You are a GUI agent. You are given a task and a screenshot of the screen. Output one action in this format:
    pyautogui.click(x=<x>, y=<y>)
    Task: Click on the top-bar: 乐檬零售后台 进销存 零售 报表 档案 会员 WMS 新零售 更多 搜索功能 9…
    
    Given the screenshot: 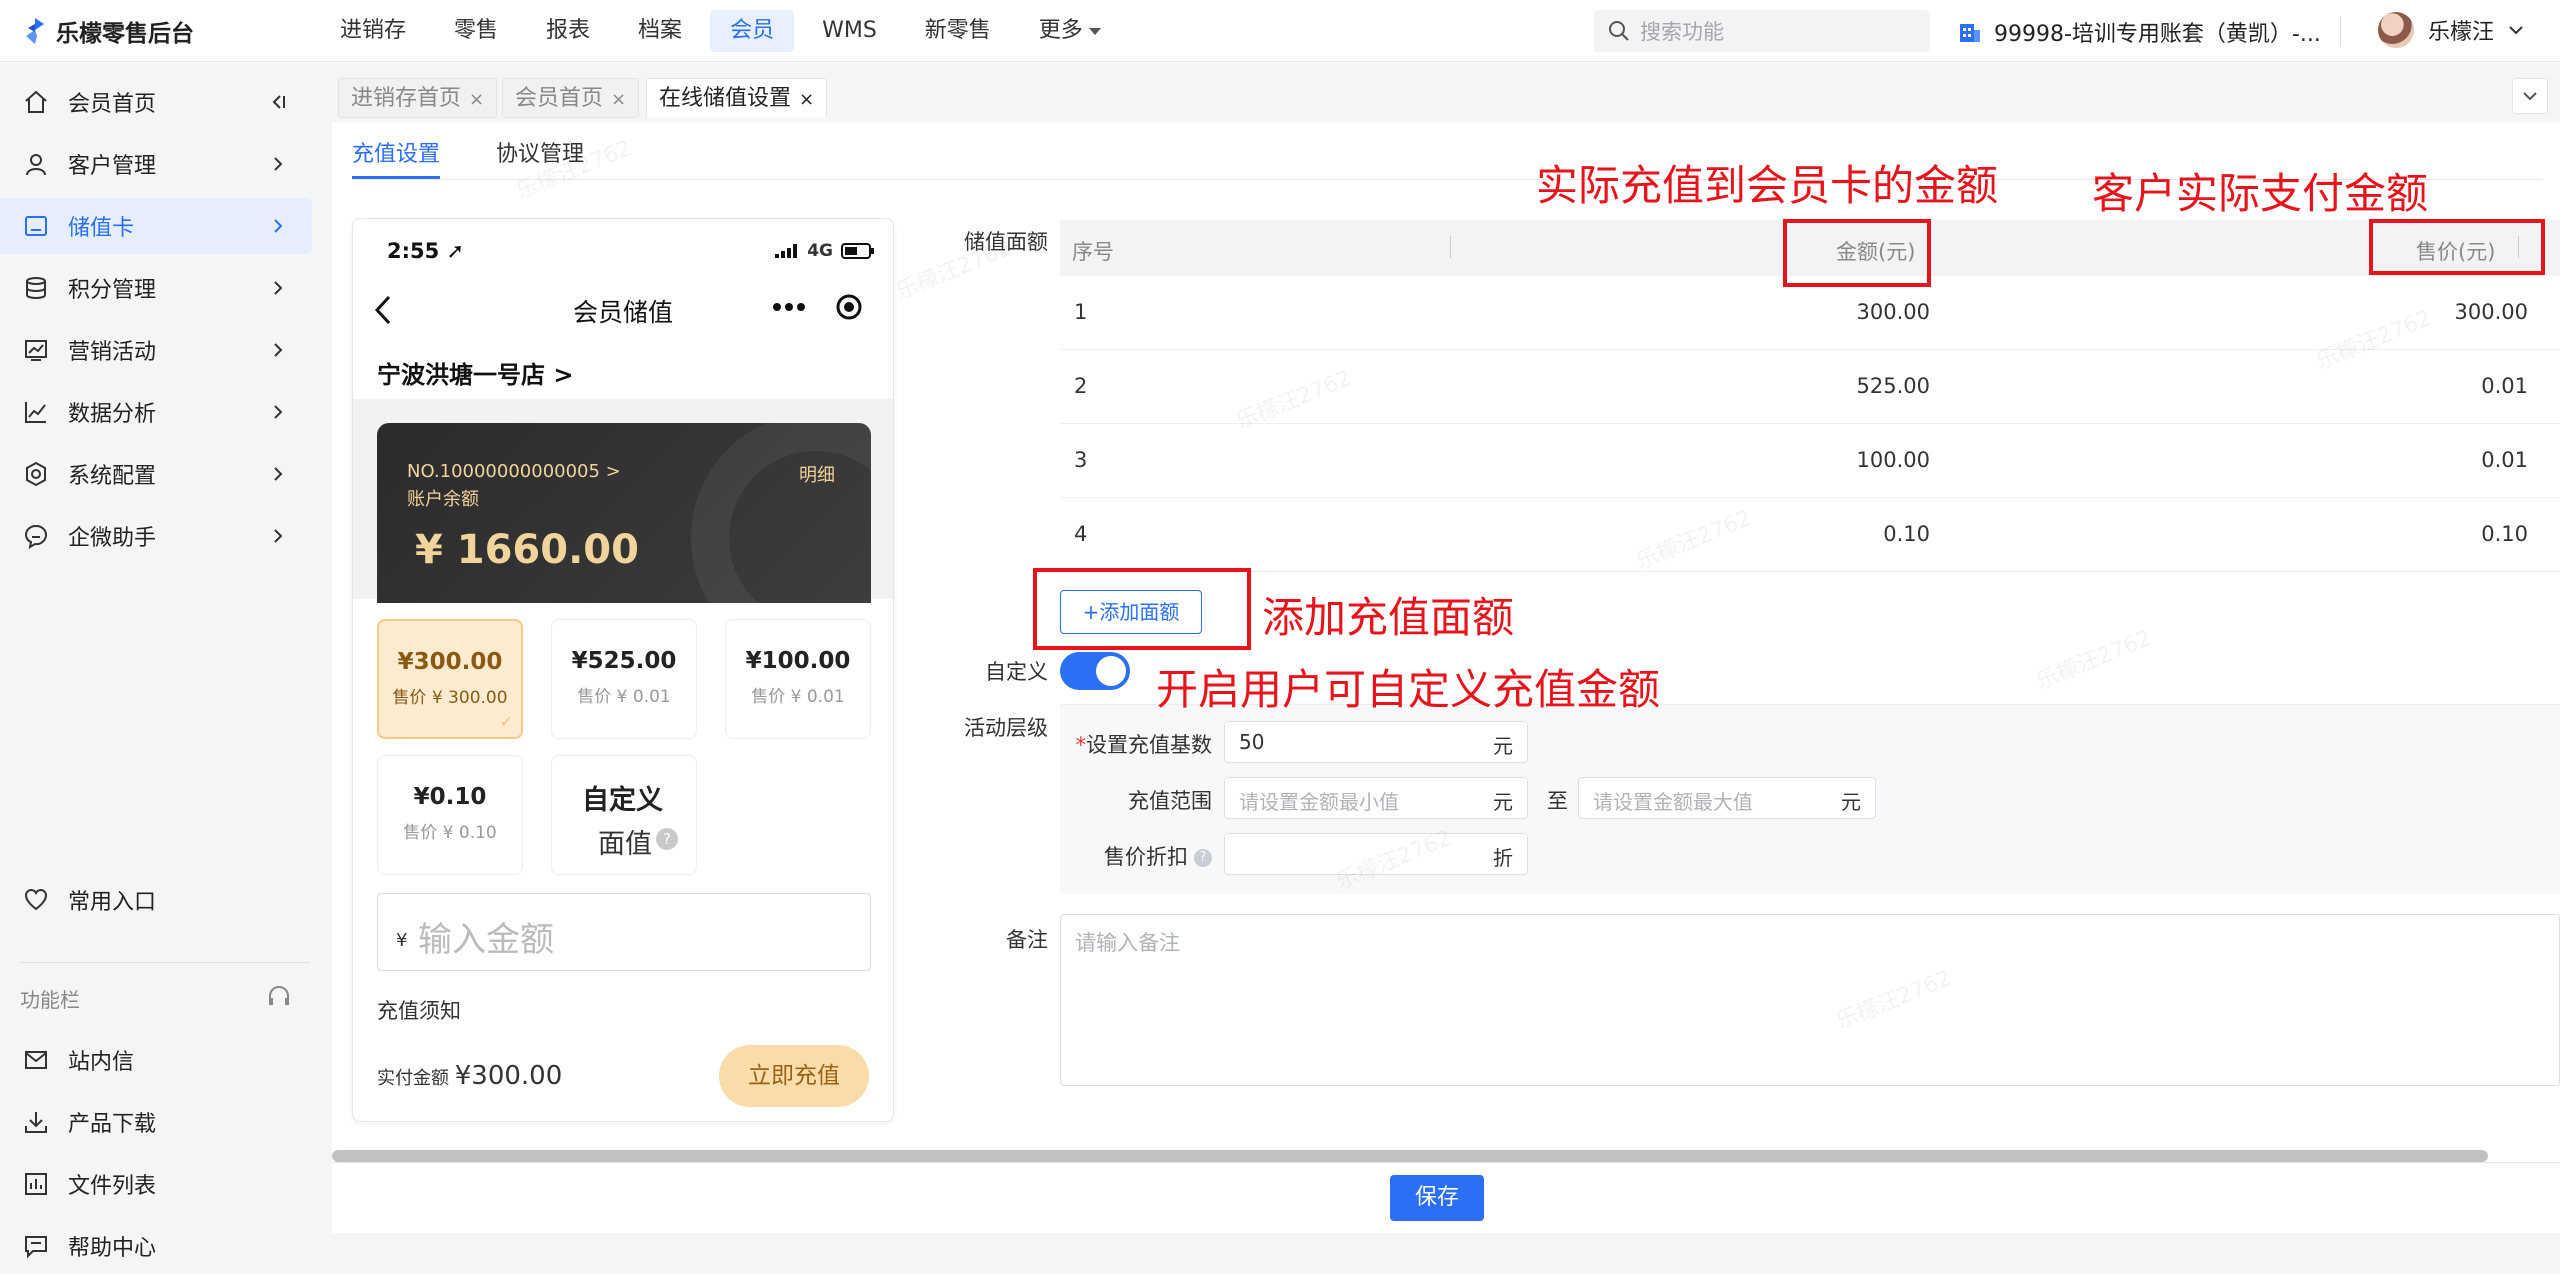 What is the action you would take?
    pyautogui.click(x=1280, y=31)
    